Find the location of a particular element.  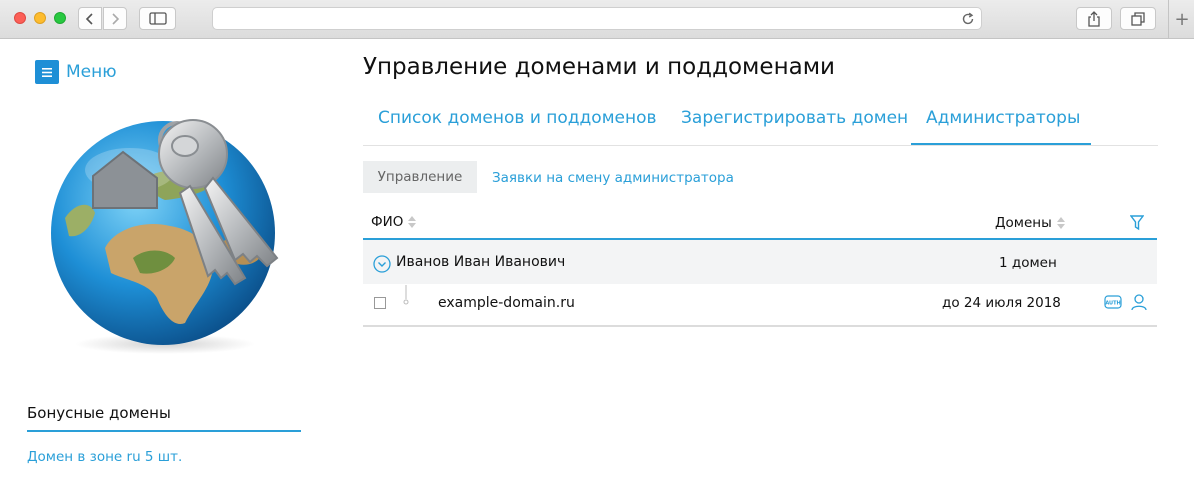

new-tab-button: + is located at coordinates (1181, 19).